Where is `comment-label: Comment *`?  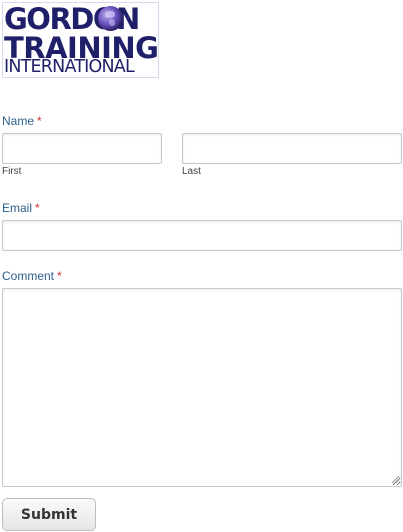 comment-label: Comment * is located at coordinates (32, 276).